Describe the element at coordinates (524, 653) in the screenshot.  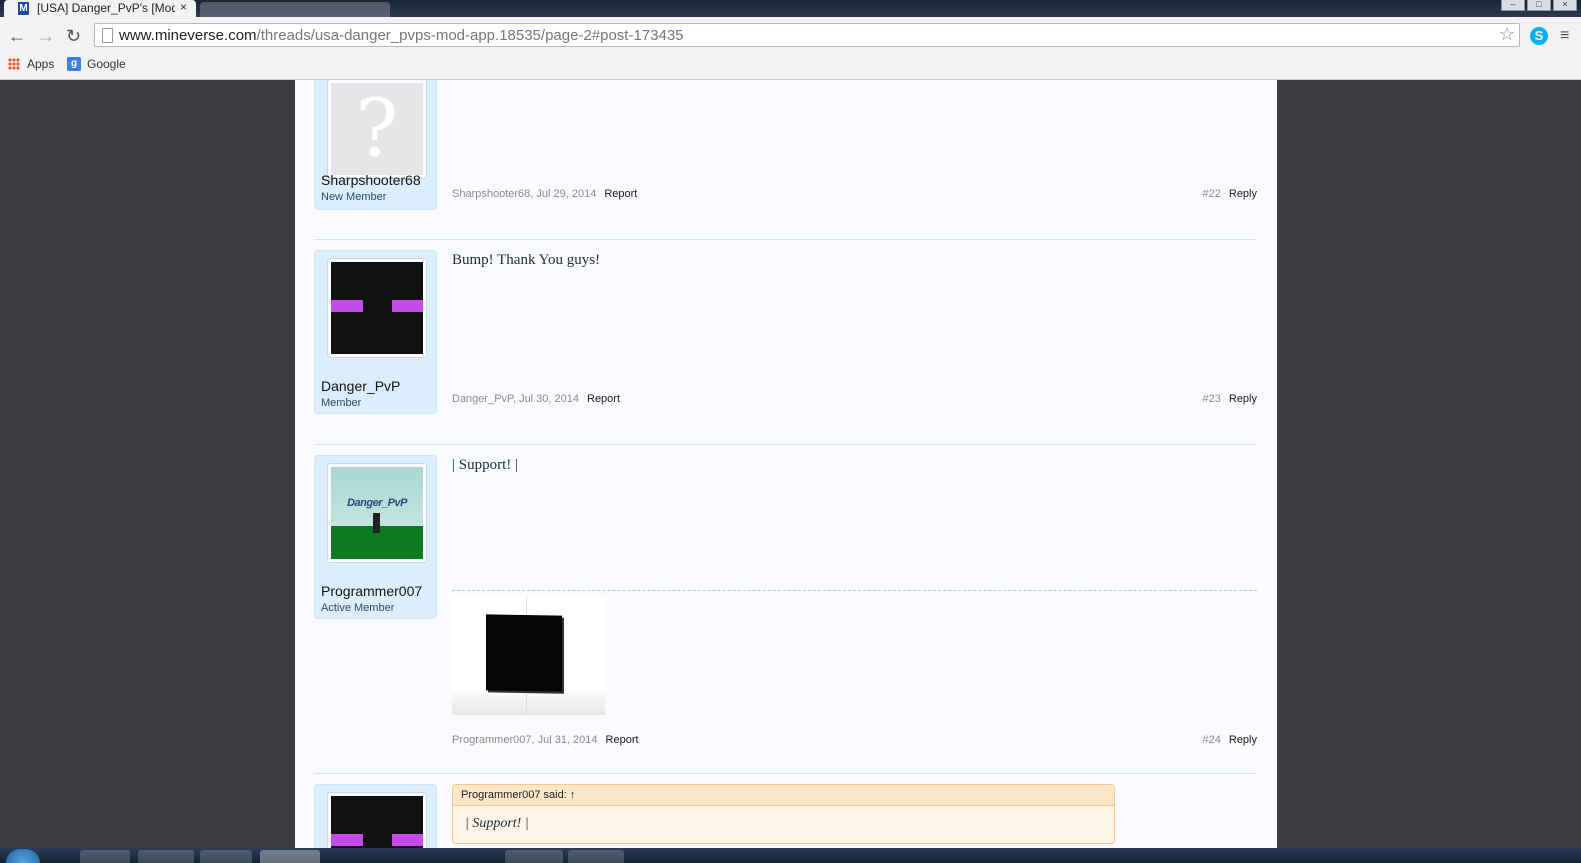
I see `black-cube-render-icon` at that location.